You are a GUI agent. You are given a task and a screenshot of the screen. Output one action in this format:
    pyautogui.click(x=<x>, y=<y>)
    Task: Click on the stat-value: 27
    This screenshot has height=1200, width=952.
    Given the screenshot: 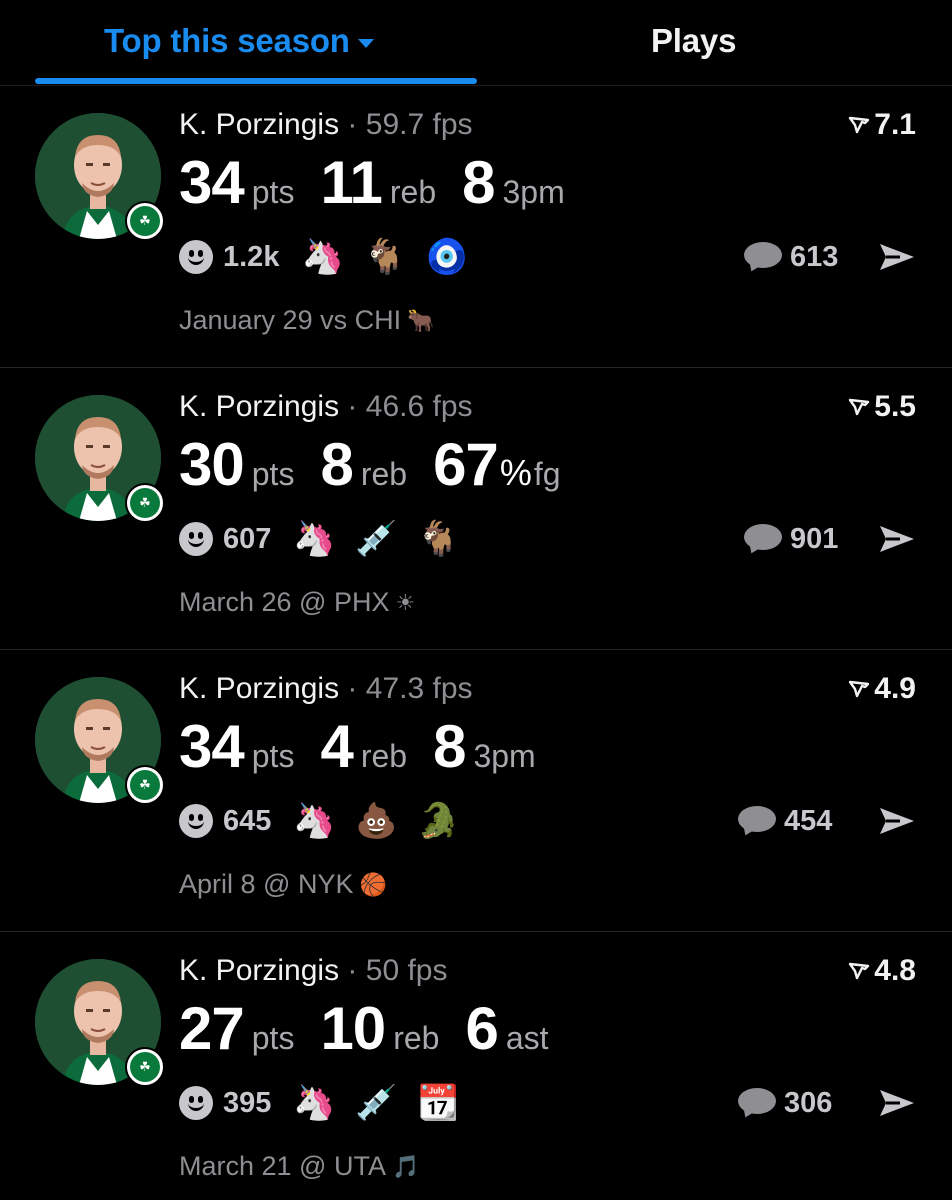 What is the action you would take?
    pyautogui.click(x=212, y=1028)
    